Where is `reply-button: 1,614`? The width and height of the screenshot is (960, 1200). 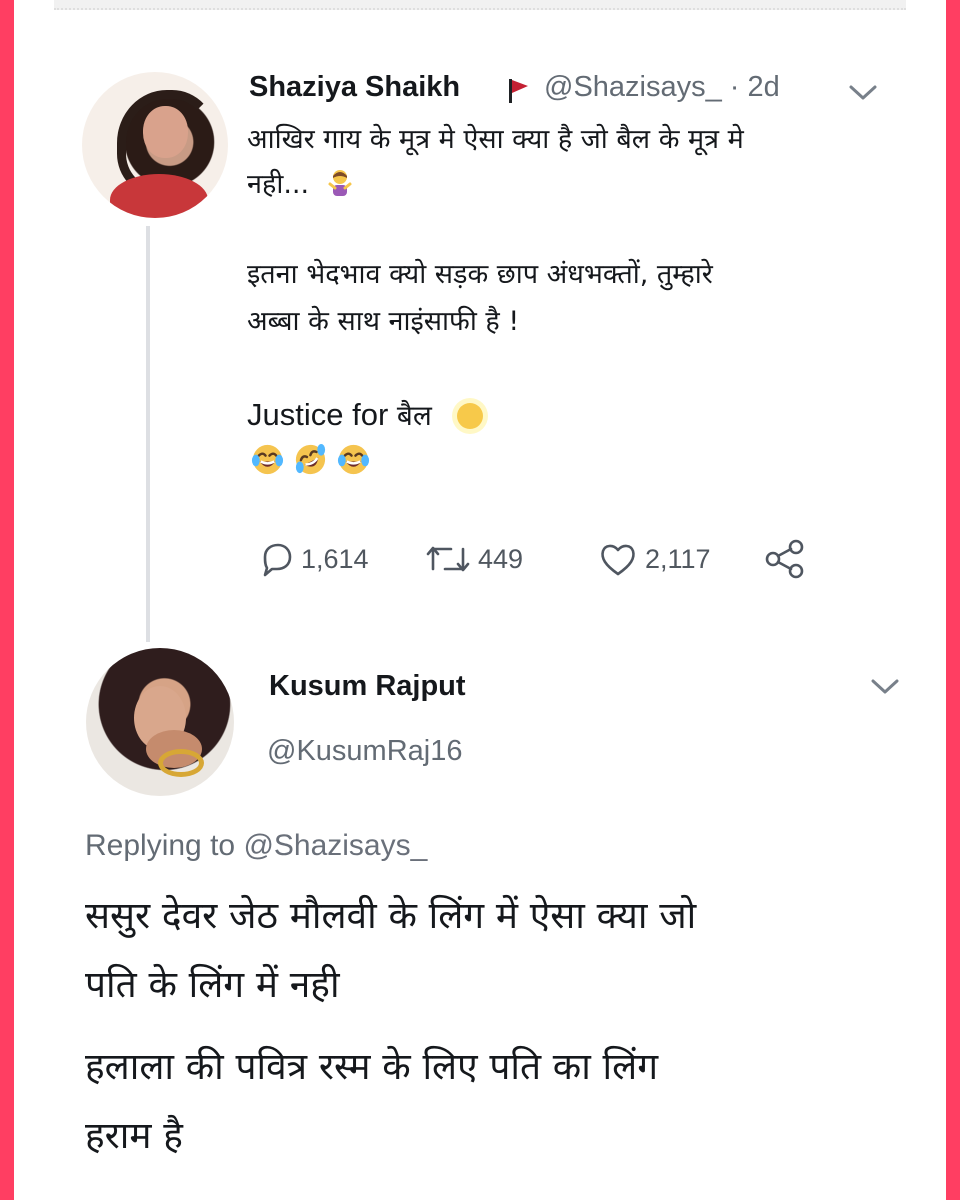 reply-button: 1,614 is located at coordinates (313, 559).